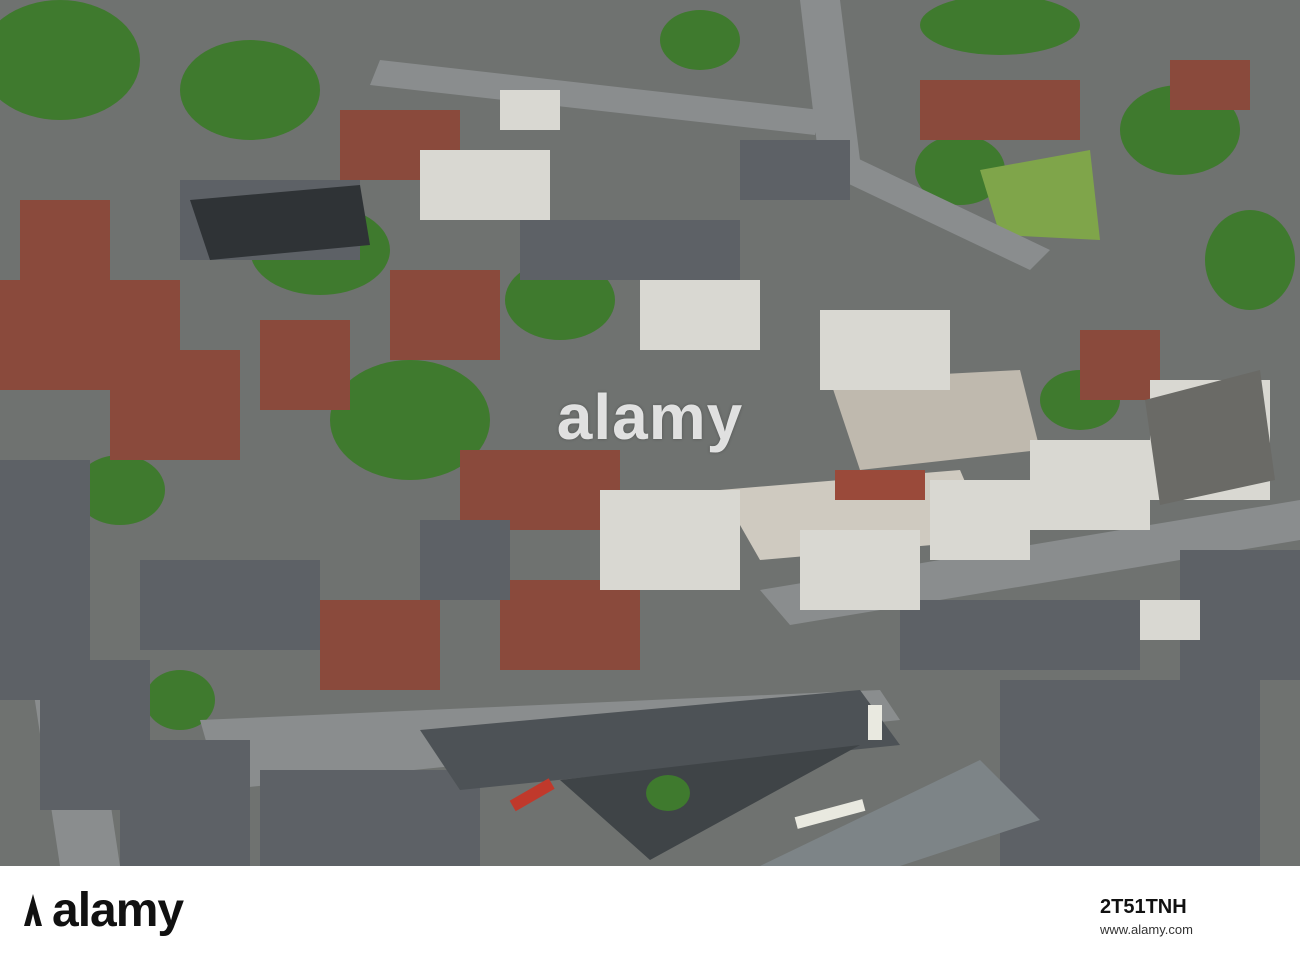 This screenshot has height=957, width=1300. What do you see at coordinates (1143, 907) in the screenshot?
I see `image-id: 2T51TNH` at bounding box center [1143, 907].